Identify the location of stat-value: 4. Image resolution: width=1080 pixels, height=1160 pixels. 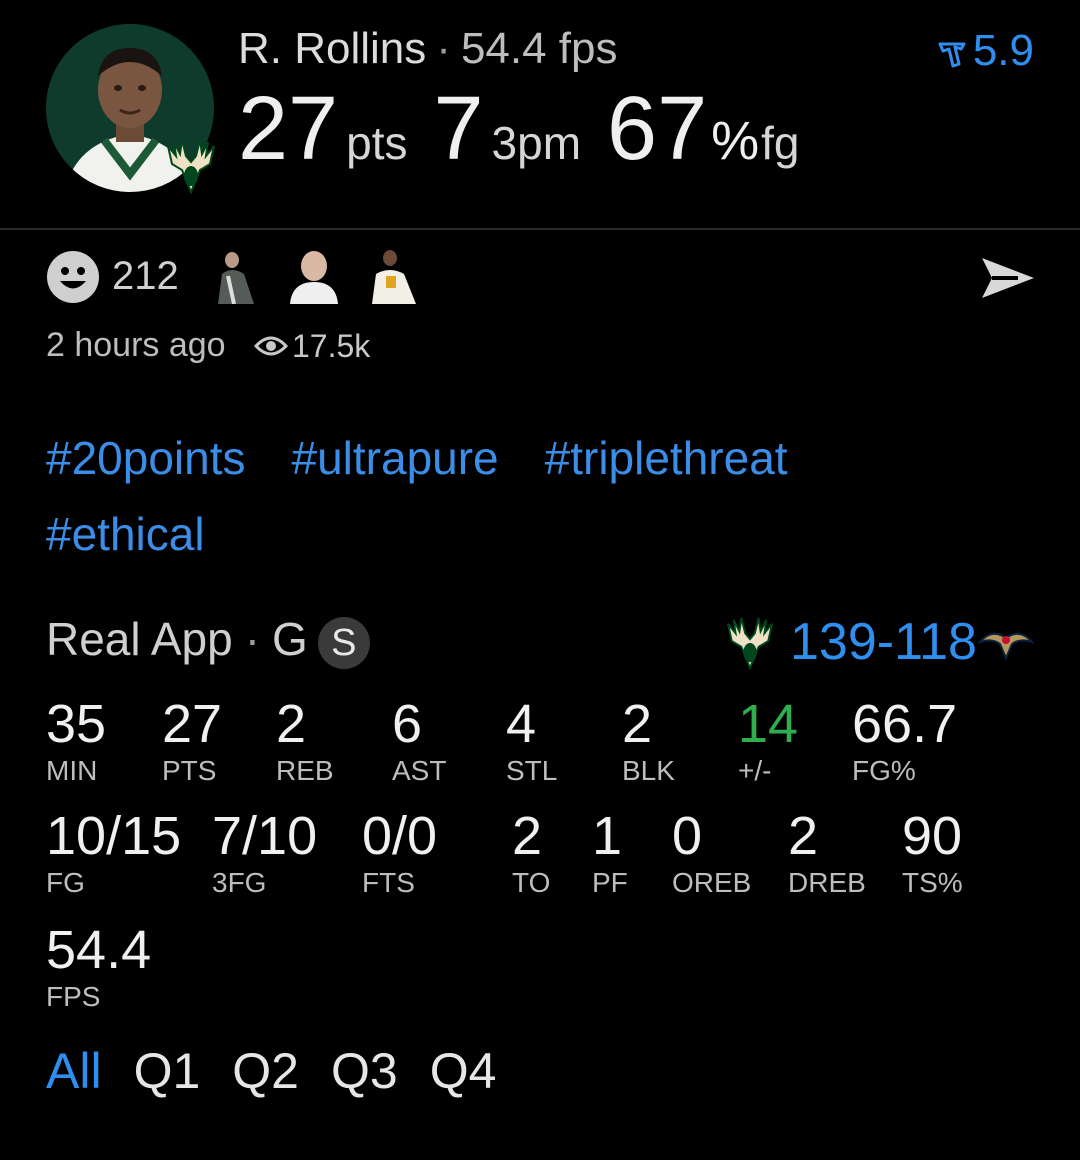
(521, 724).